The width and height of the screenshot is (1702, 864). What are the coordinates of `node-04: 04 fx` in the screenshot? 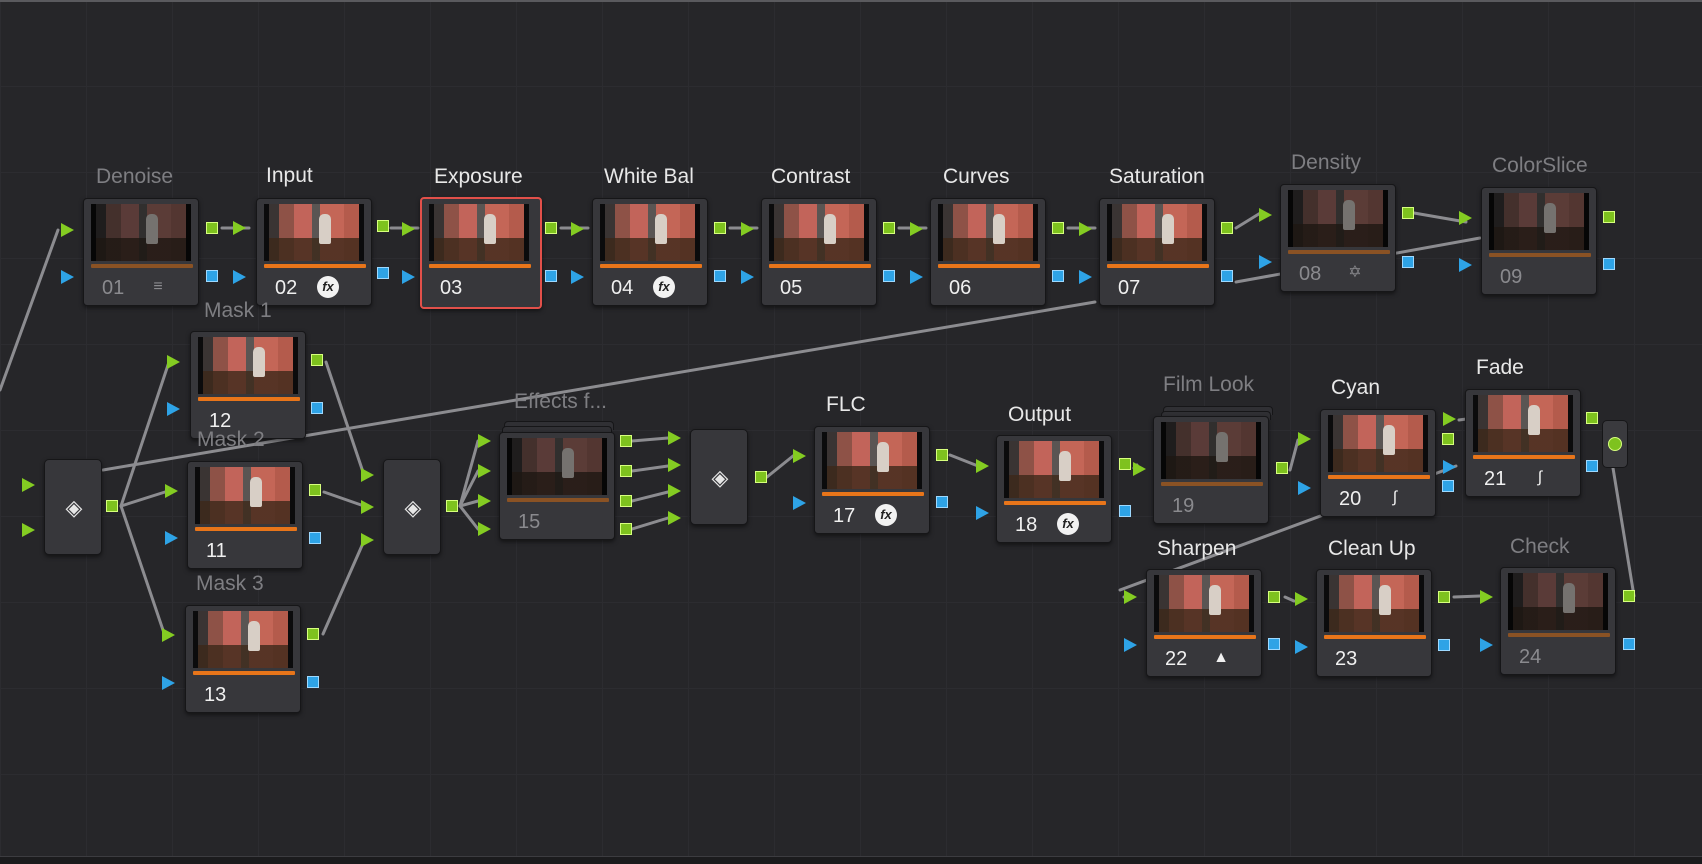 It's located at (650, 252).